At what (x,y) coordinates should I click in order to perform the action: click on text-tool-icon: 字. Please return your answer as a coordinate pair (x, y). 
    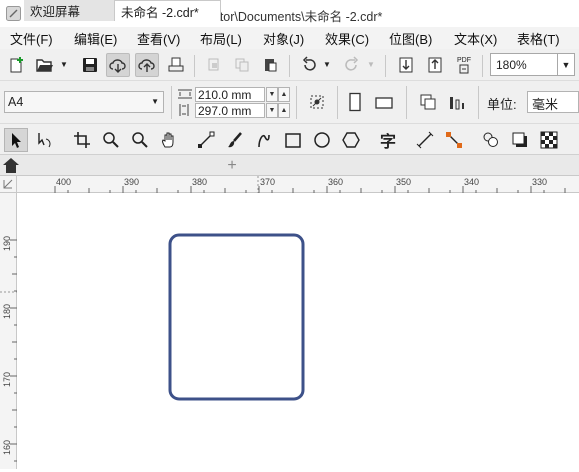
    Looking at the image, I should click on (387, 142).